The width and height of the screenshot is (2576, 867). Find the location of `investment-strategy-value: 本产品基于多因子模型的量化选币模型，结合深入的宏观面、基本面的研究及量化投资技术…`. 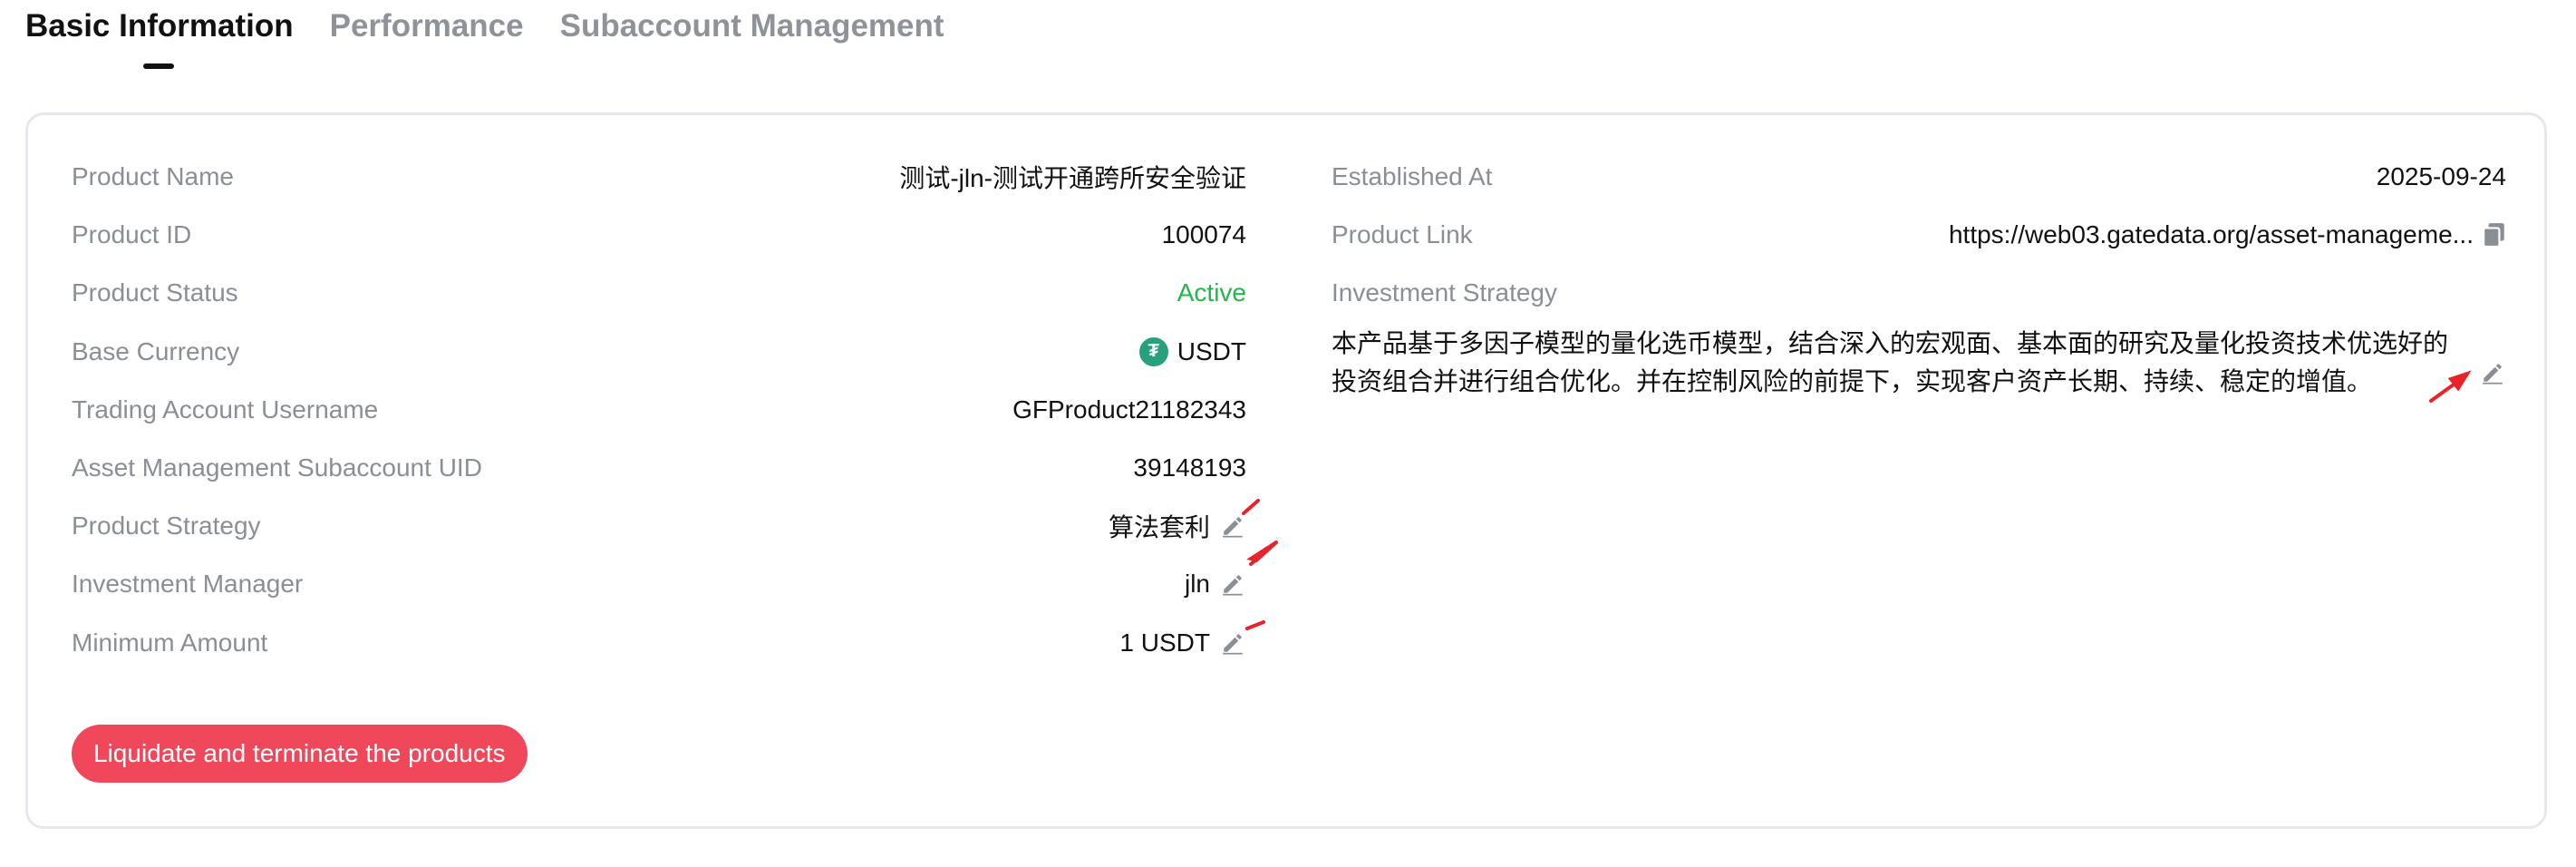

investment-strategy-value: 本产品基于多因子模型的量化选币模型，结合深入的宏观面、基本面的研究及量化投资技术… is located at coordinates (1919, 363).